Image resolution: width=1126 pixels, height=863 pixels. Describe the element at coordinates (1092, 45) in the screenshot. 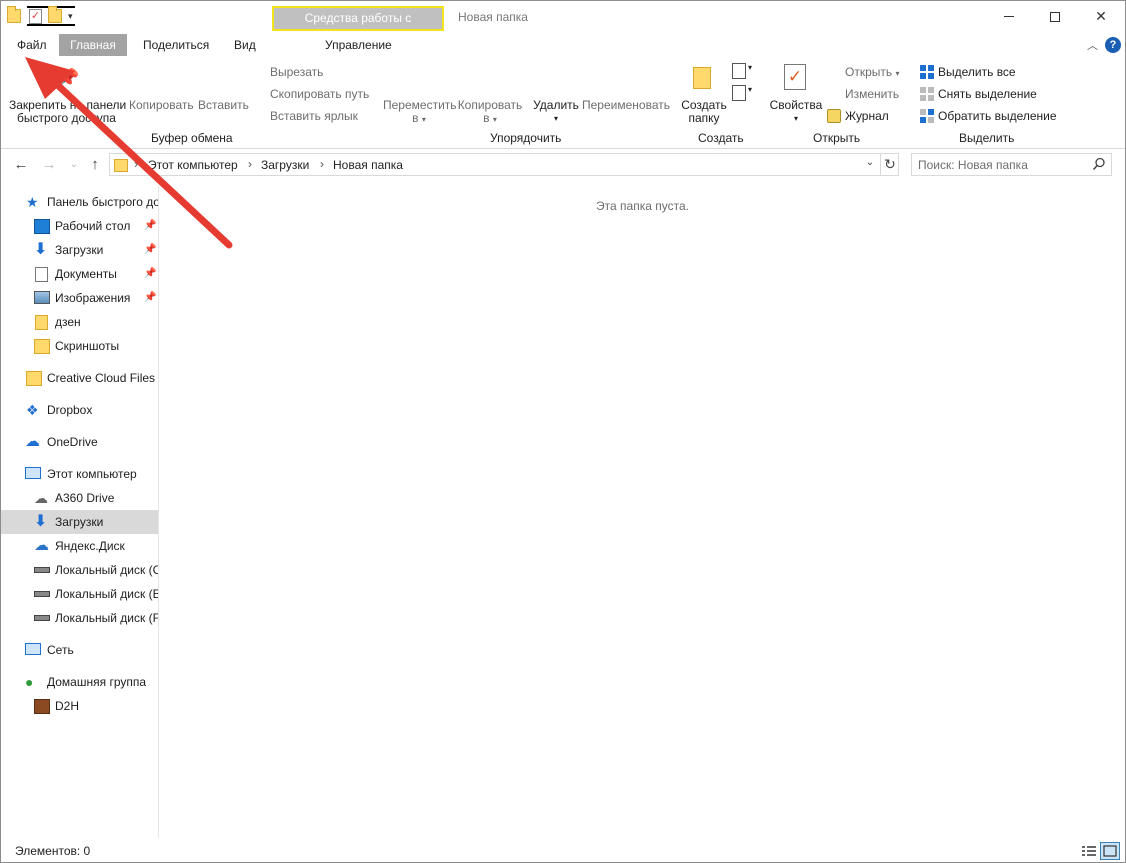

I see `collapse-ribbon-icon: ︿` at that location.